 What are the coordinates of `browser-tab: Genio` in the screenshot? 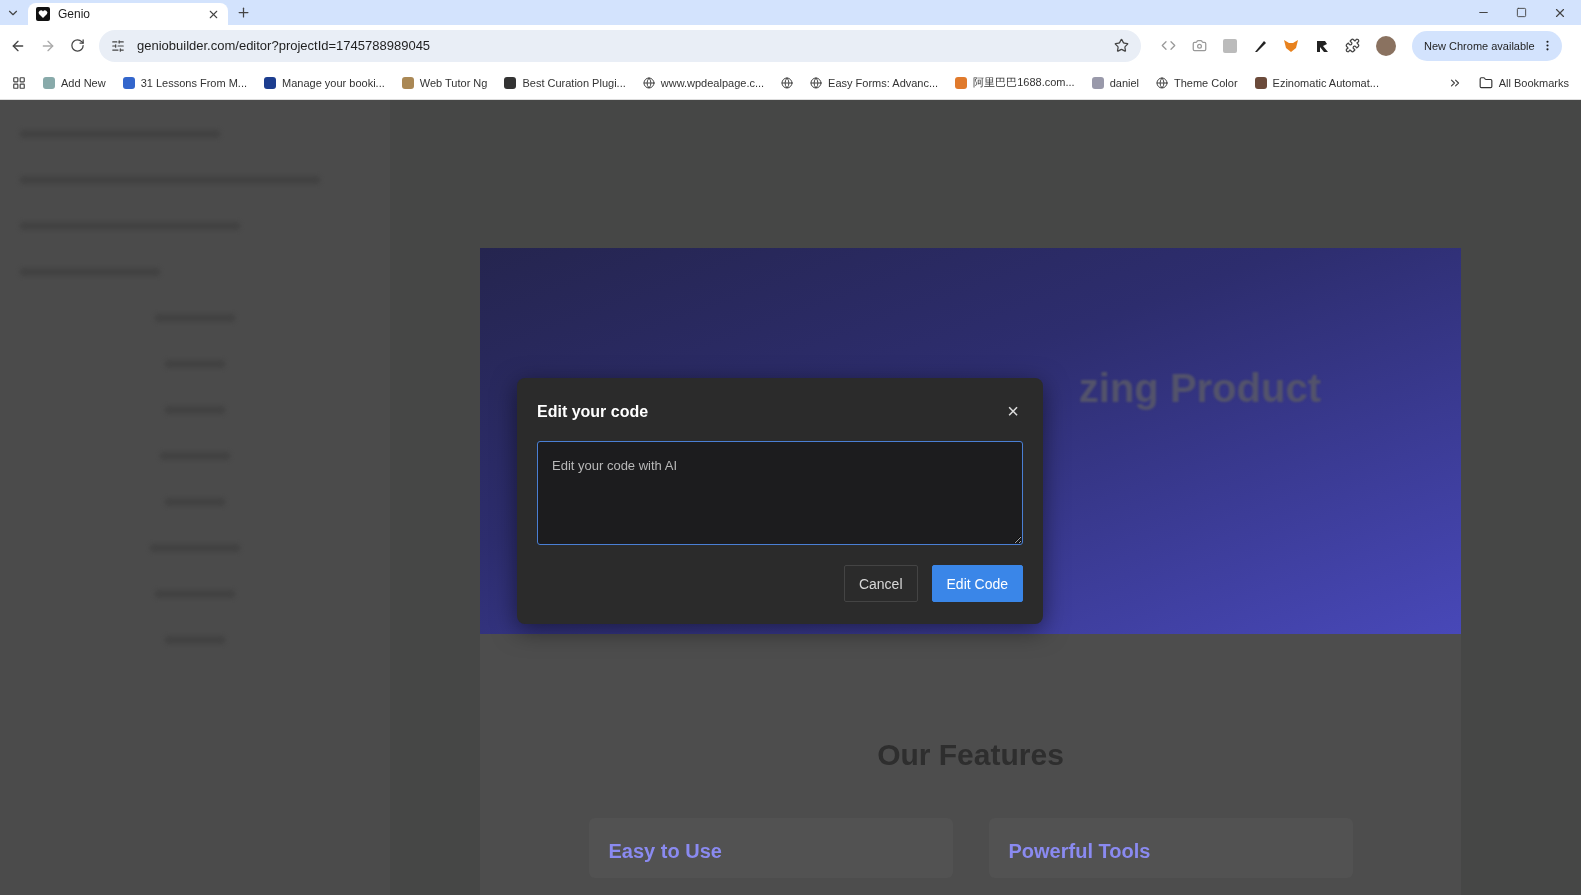 It's located at (128, 14).